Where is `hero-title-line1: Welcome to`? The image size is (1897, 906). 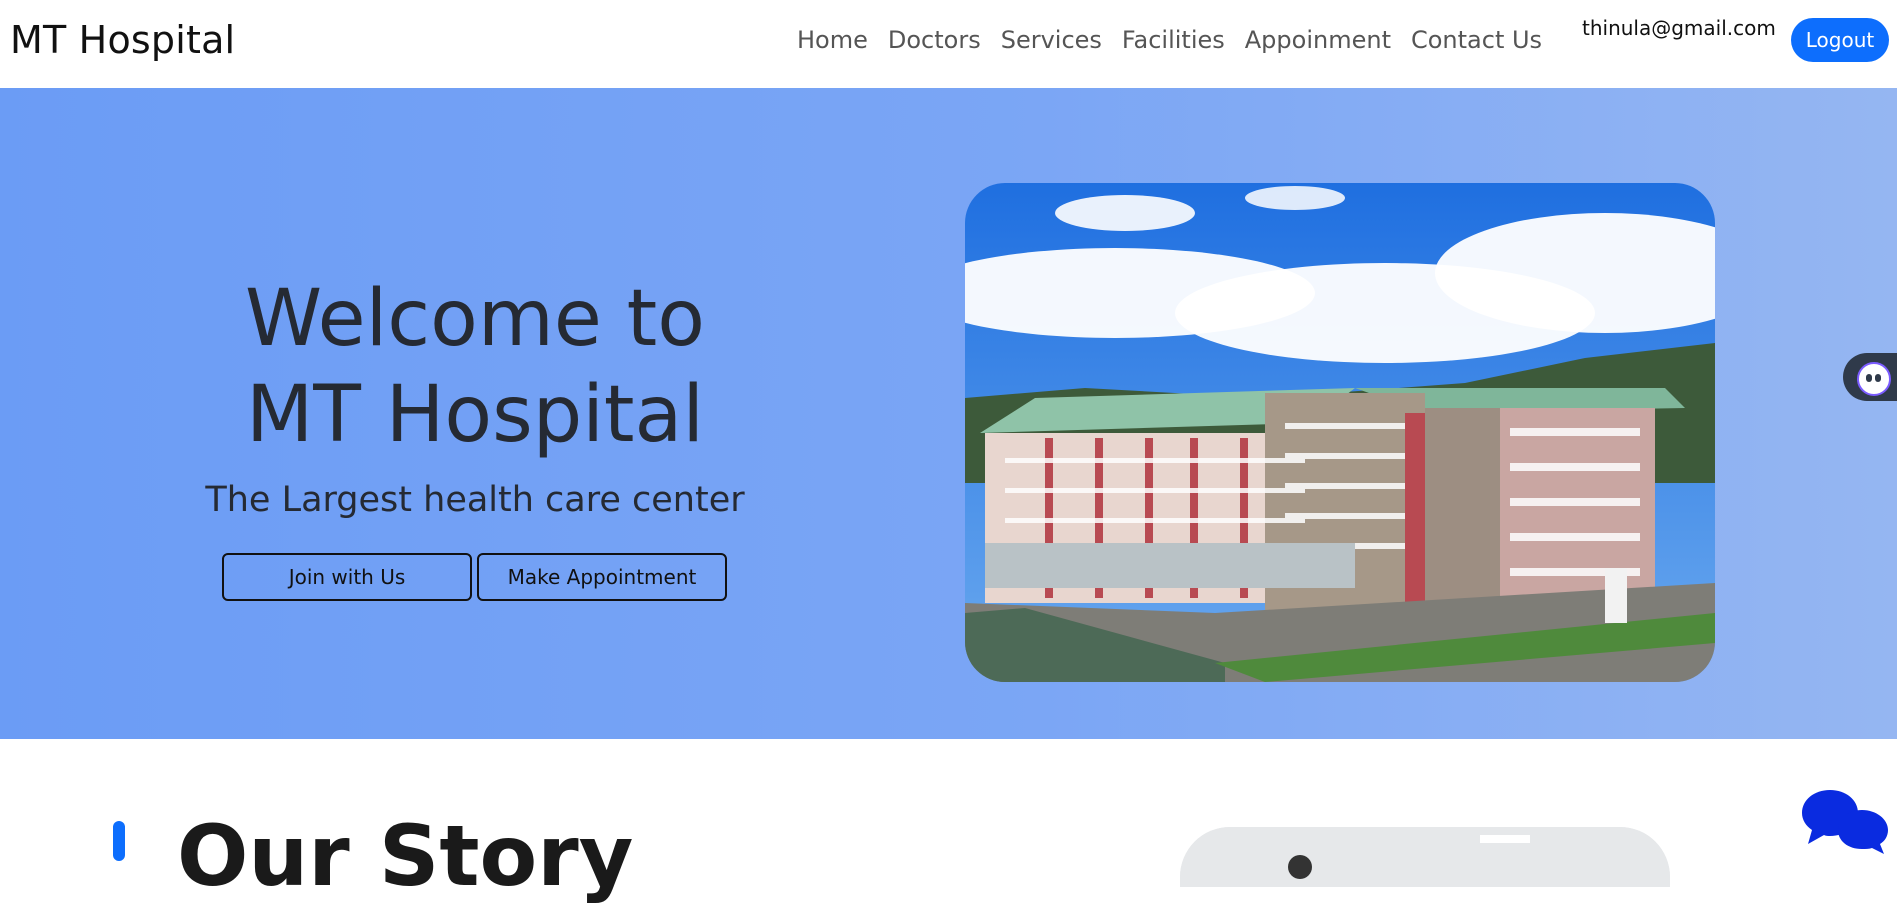 hero-title-line1: Welcome to is located at coordinates (475, 319).